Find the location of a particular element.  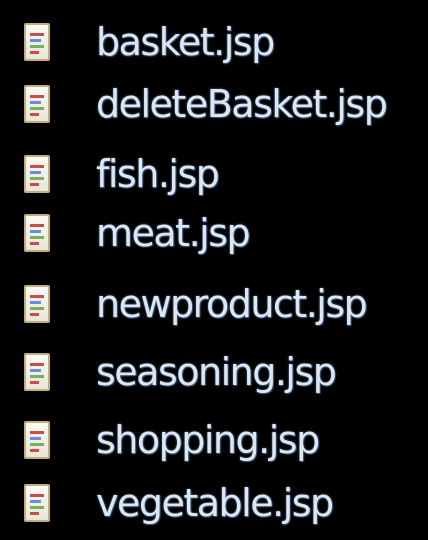

file-item-shopping: shopping.jsp is located at coordinates (214, 442).